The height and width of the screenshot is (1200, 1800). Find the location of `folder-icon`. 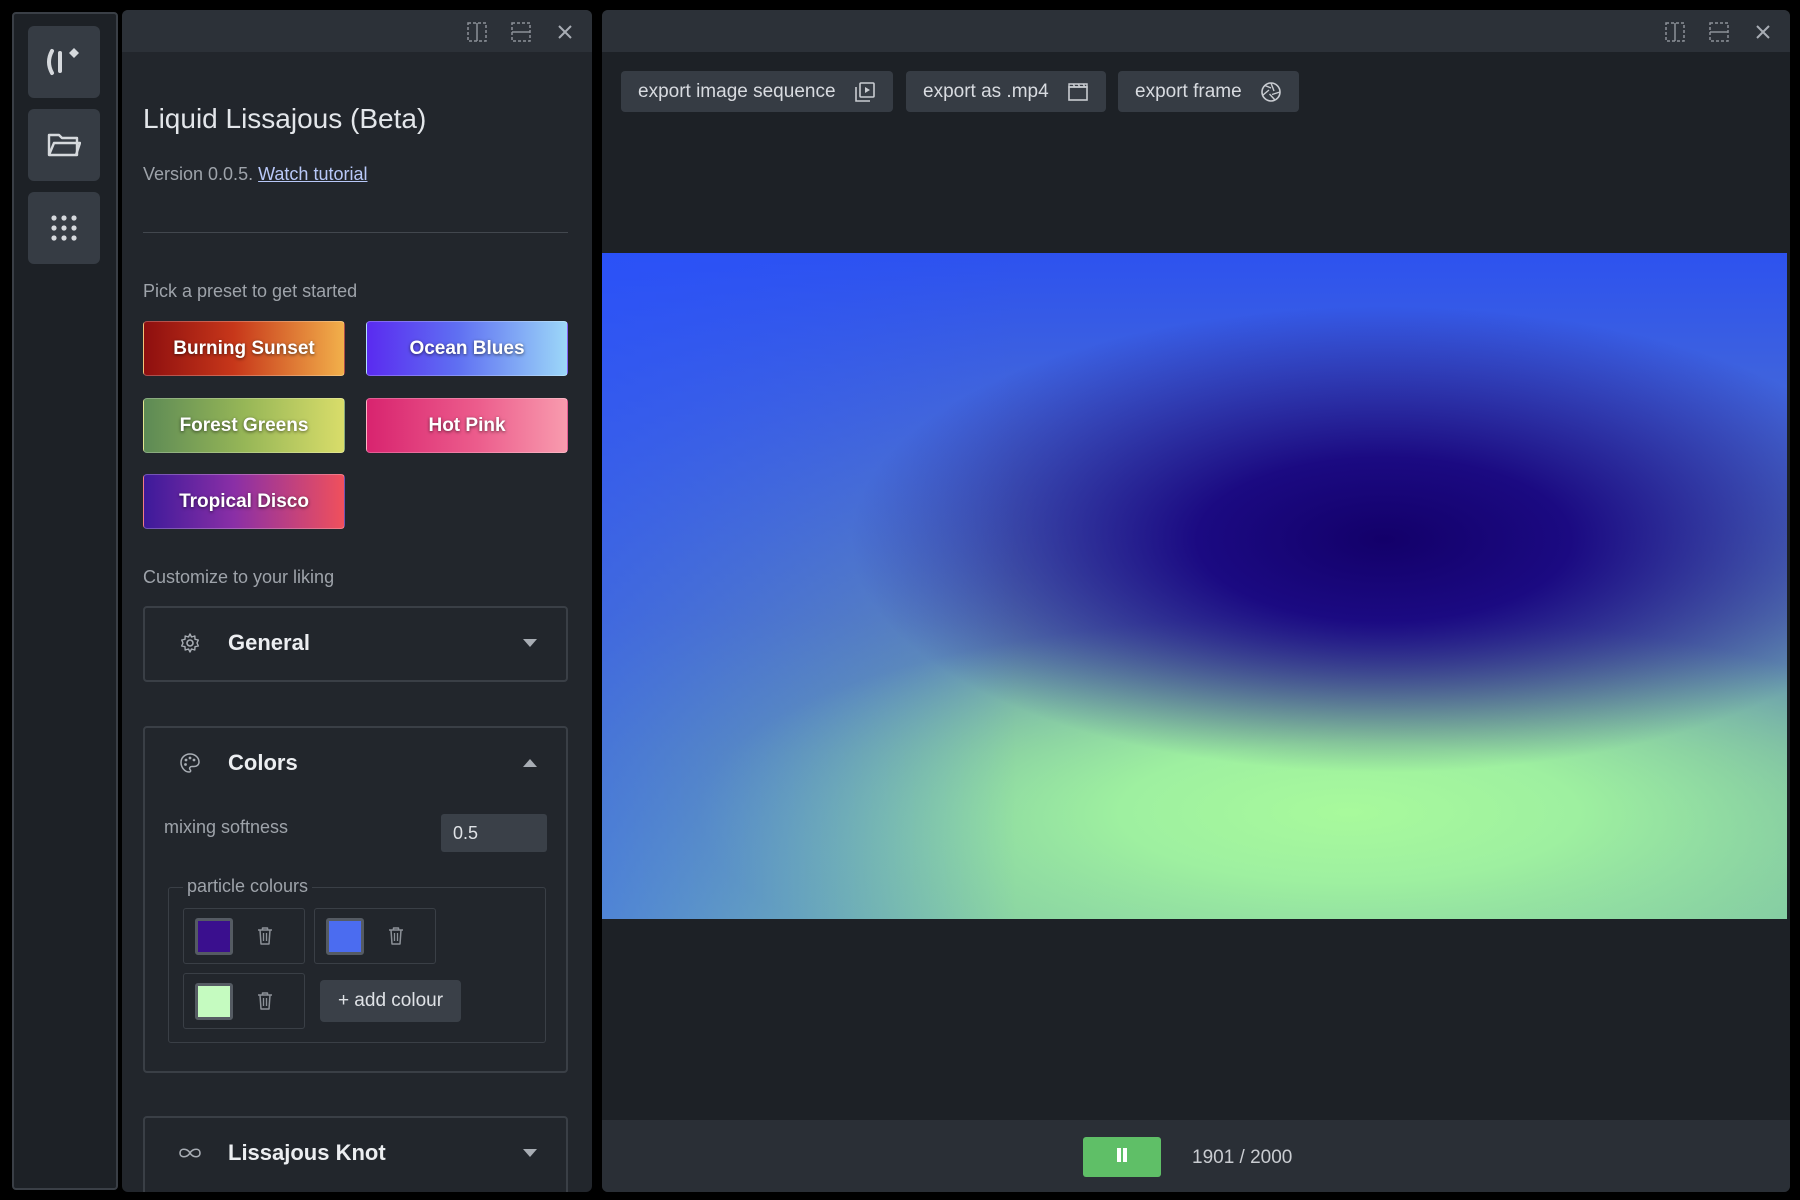

folder-icon is located at coordinates (64, 145).